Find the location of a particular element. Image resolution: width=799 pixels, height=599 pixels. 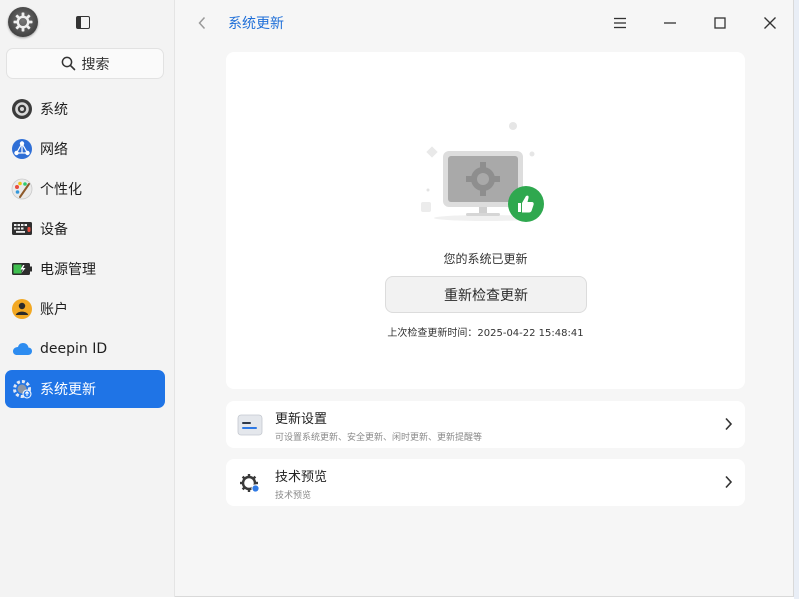

row-title: 更新设置 is located at coordinates (301, 419).